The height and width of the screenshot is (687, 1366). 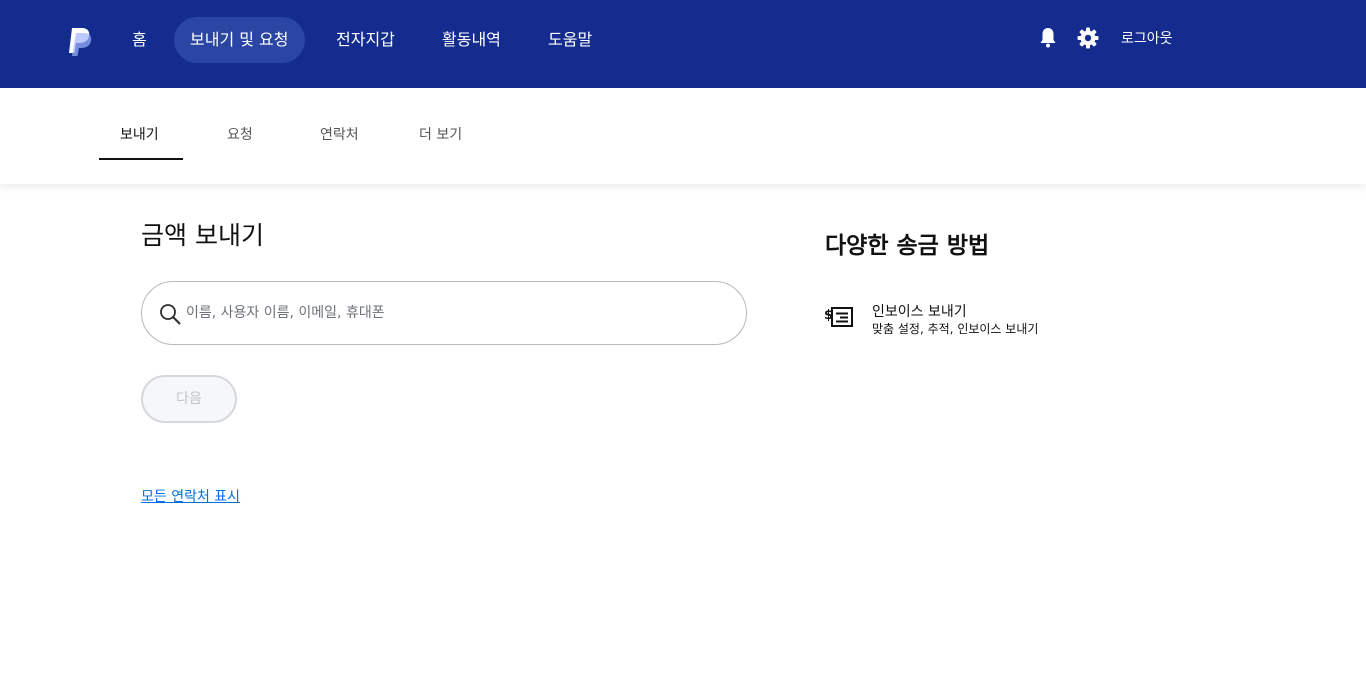 What do you see at coordinates (471, 40) in the screenshot?
I see `nav-activity: 활동내역` at bounding box center [471, 40].